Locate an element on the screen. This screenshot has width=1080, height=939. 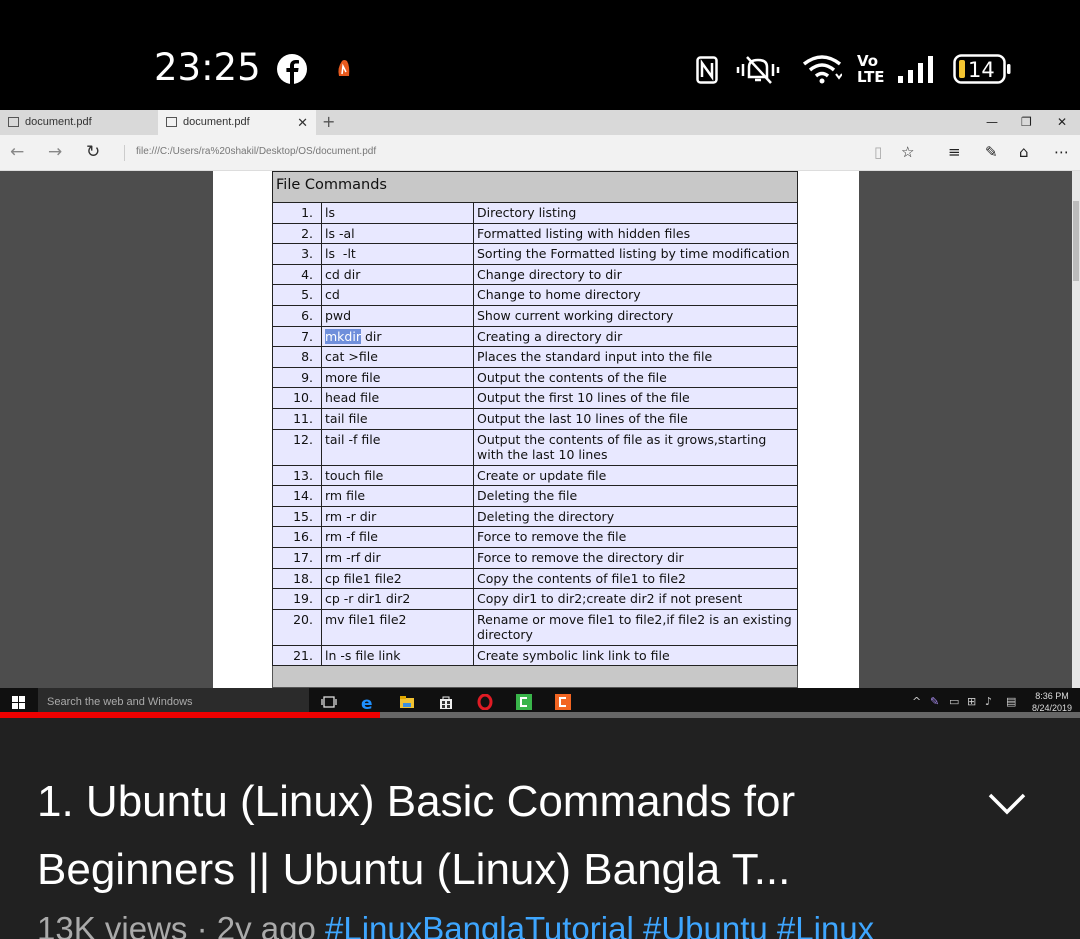
table-row: 15. rm -r dir Deleting the directory is located at coordinates (535, 516).